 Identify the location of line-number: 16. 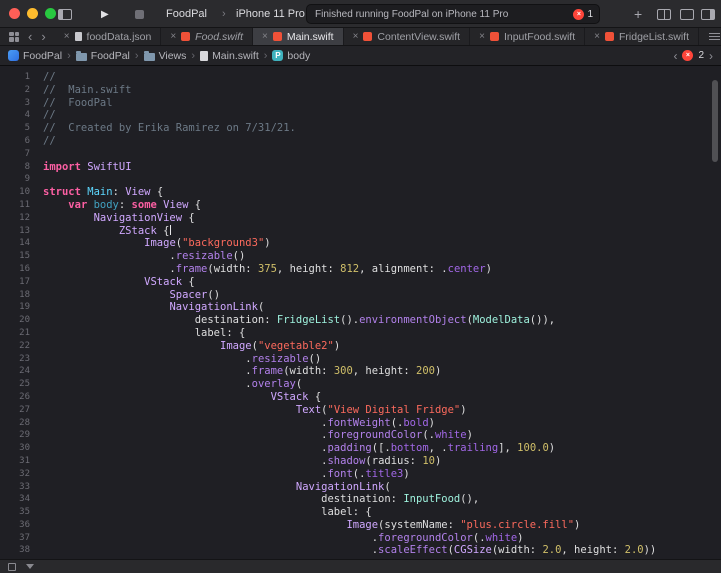
(24, 268).